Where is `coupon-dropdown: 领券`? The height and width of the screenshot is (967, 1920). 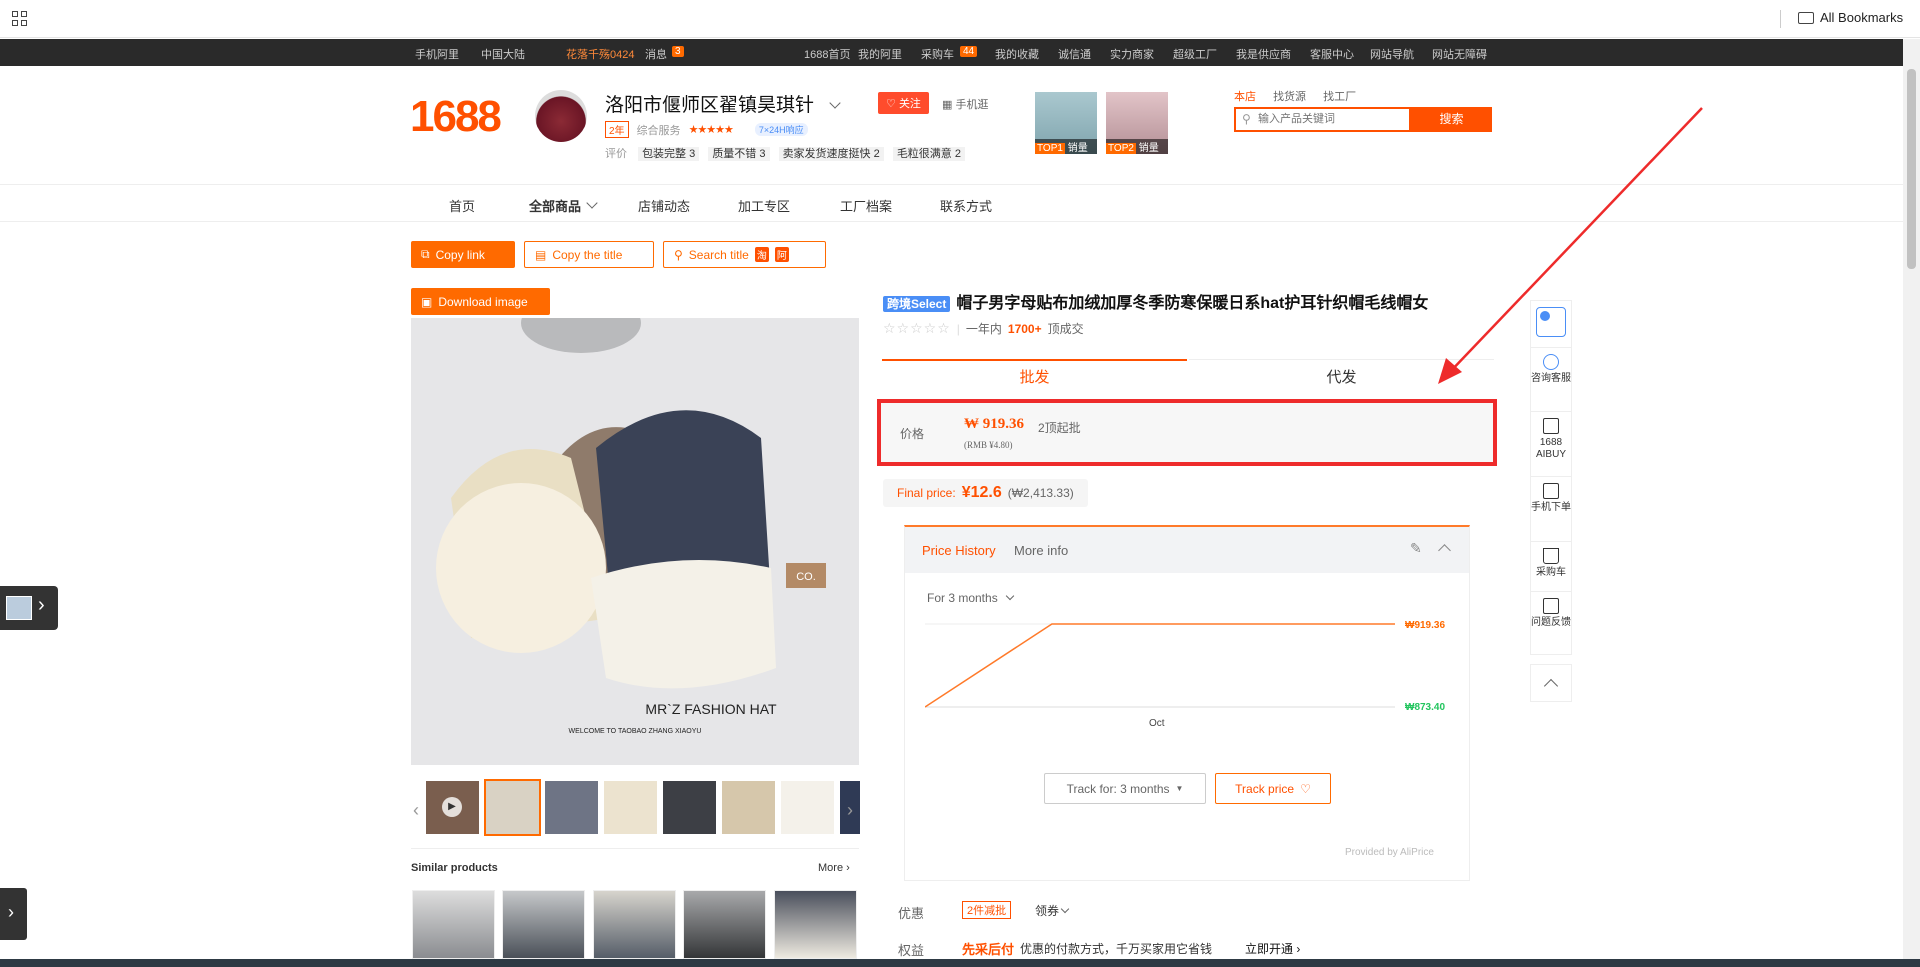
coupon-dropdown: 领券 is located at coordinates (1052, 910).